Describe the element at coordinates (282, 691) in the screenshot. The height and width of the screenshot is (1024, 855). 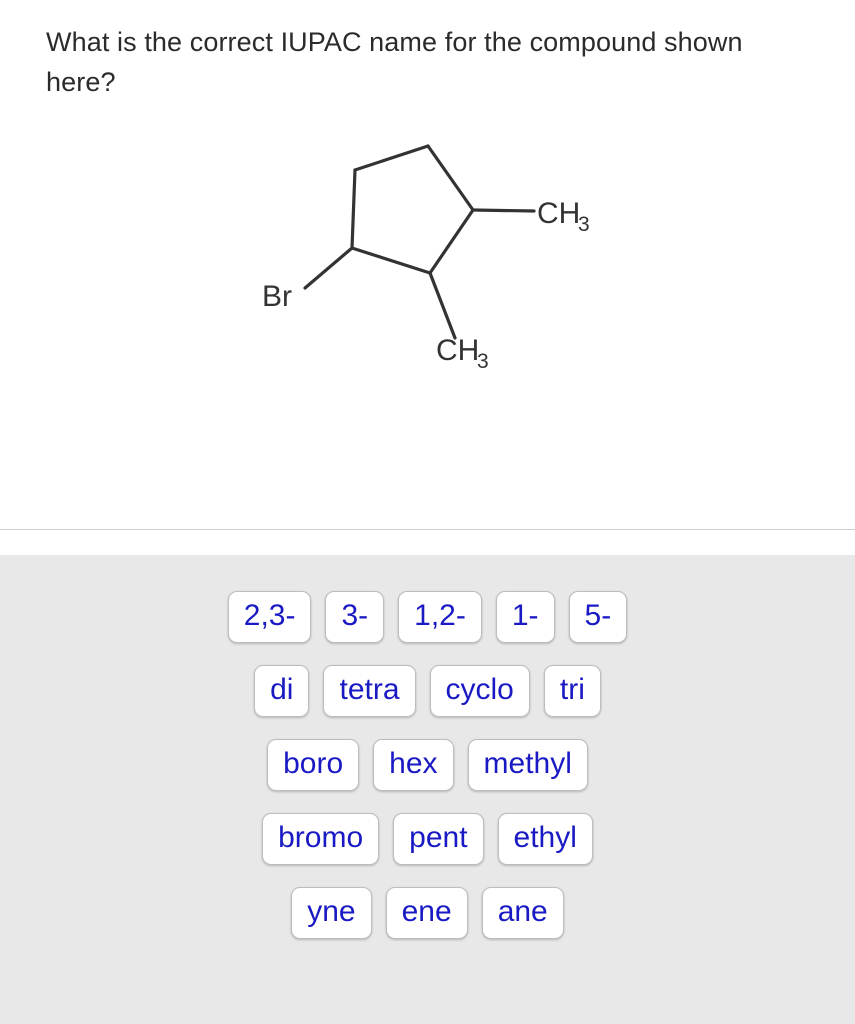
I see `answer-tile: di` at that location.